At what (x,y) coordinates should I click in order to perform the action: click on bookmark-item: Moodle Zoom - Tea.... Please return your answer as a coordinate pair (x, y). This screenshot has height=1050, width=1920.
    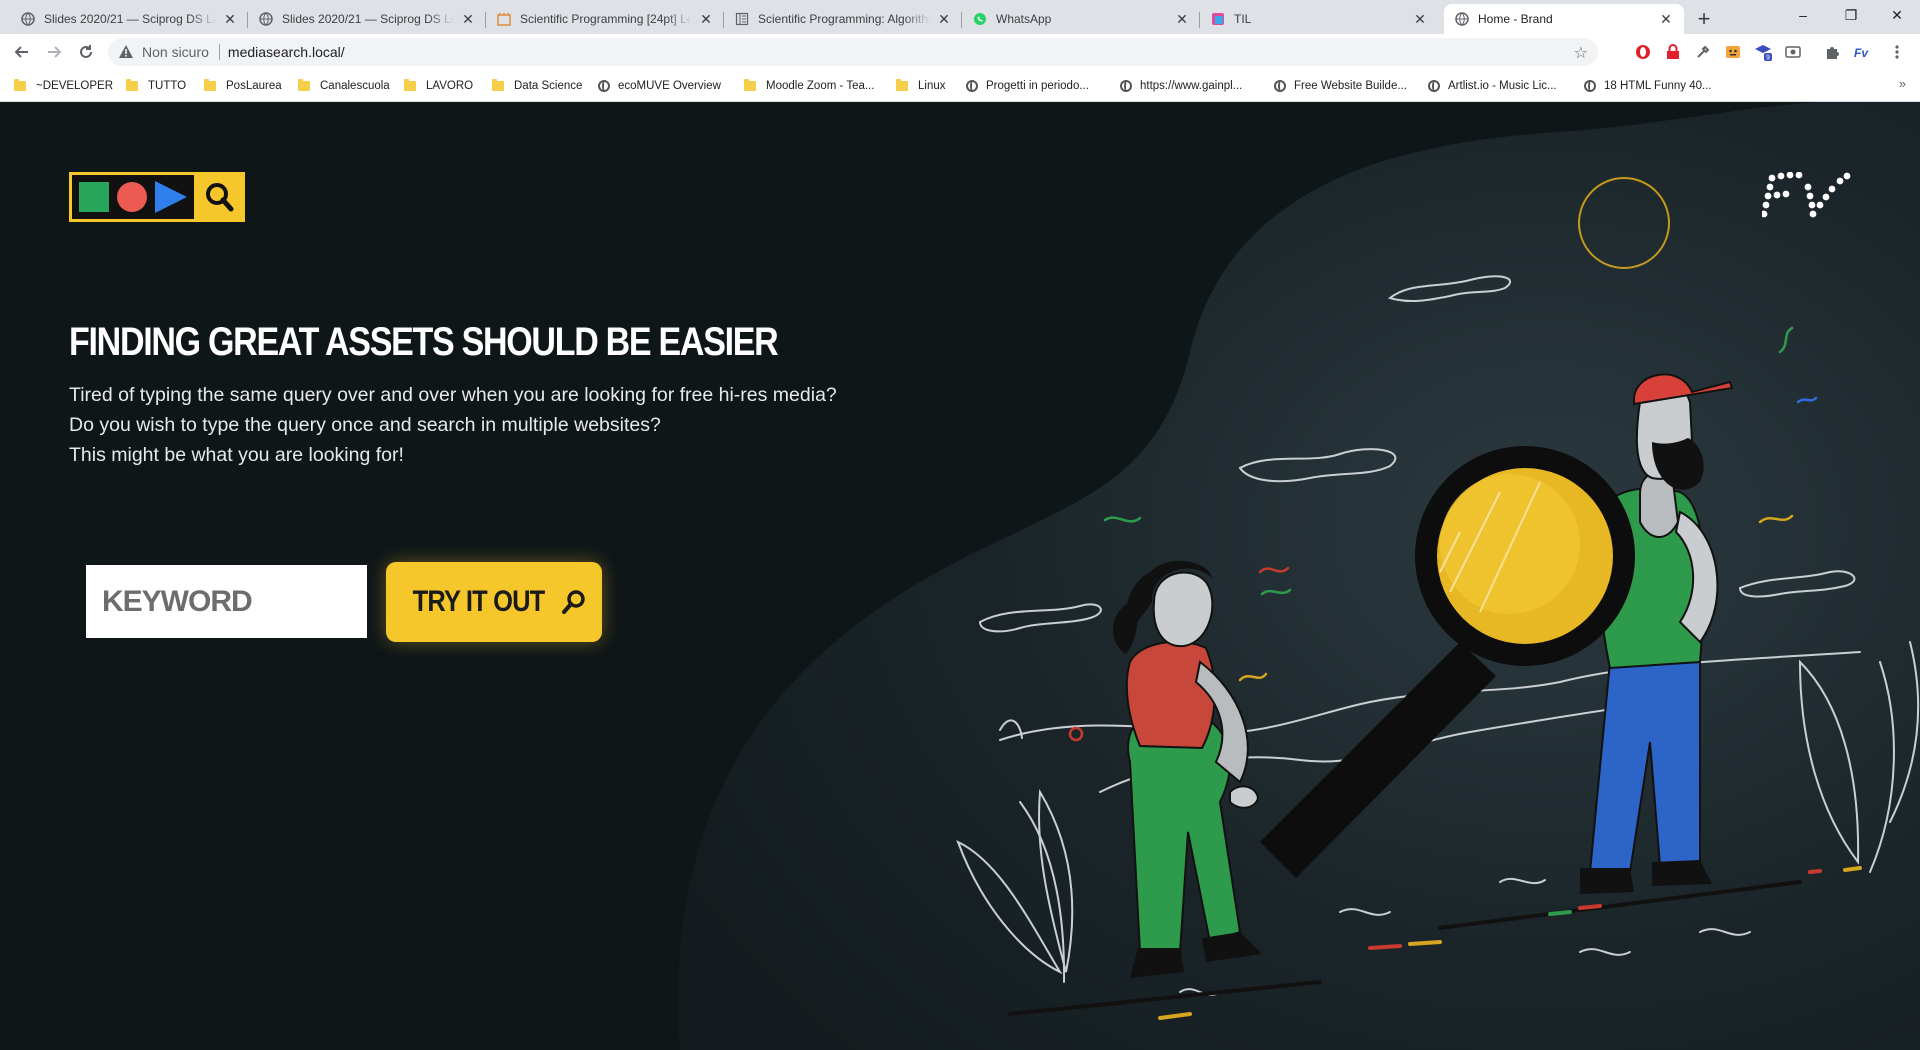
    Looking at the image, I should click on (809, 86).